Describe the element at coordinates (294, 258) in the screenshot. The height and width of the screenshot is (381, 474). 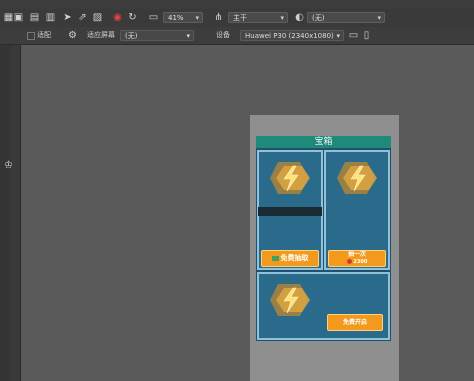
I see `free-draw-label: 免费抽取` at that location.